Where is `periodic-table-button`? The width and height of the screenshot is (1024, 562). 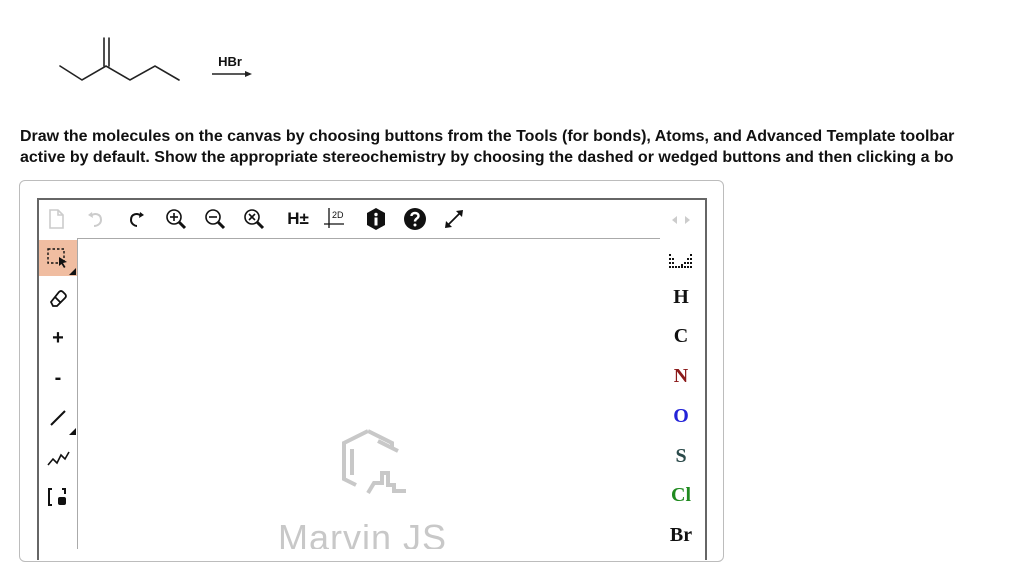 periodic-table-button is located at coordinates (681, 260).